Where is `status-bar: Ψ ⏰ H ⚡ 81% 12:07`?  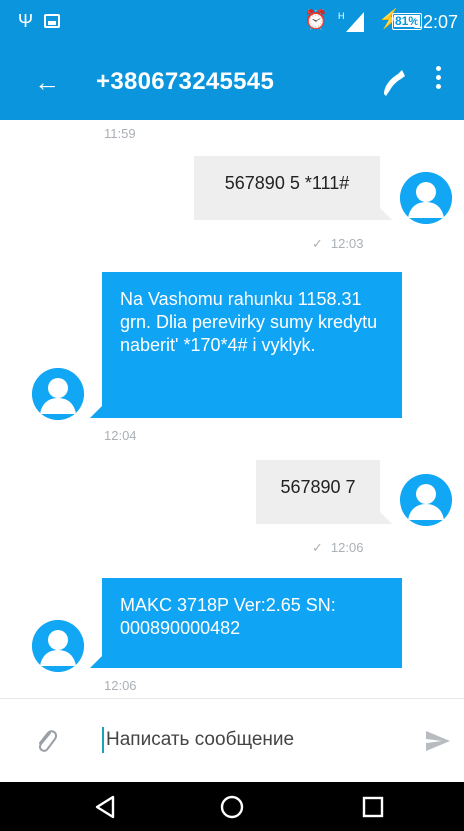
status-bar: Ψ ⏰ H ⚡ 81% 12:07 is located at coordinates (232, 22).